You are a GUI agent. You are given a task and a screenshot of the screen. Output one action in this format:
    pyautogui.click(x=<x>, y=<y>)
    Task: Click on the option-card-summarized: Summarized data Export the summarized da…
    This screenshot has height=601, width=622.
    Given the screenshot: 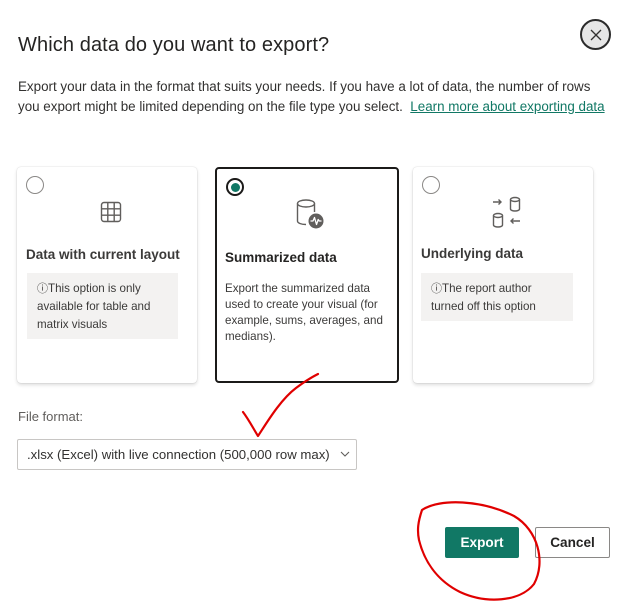 What is the action you would take?
    pyautogui.click(x=307, y=275)
    